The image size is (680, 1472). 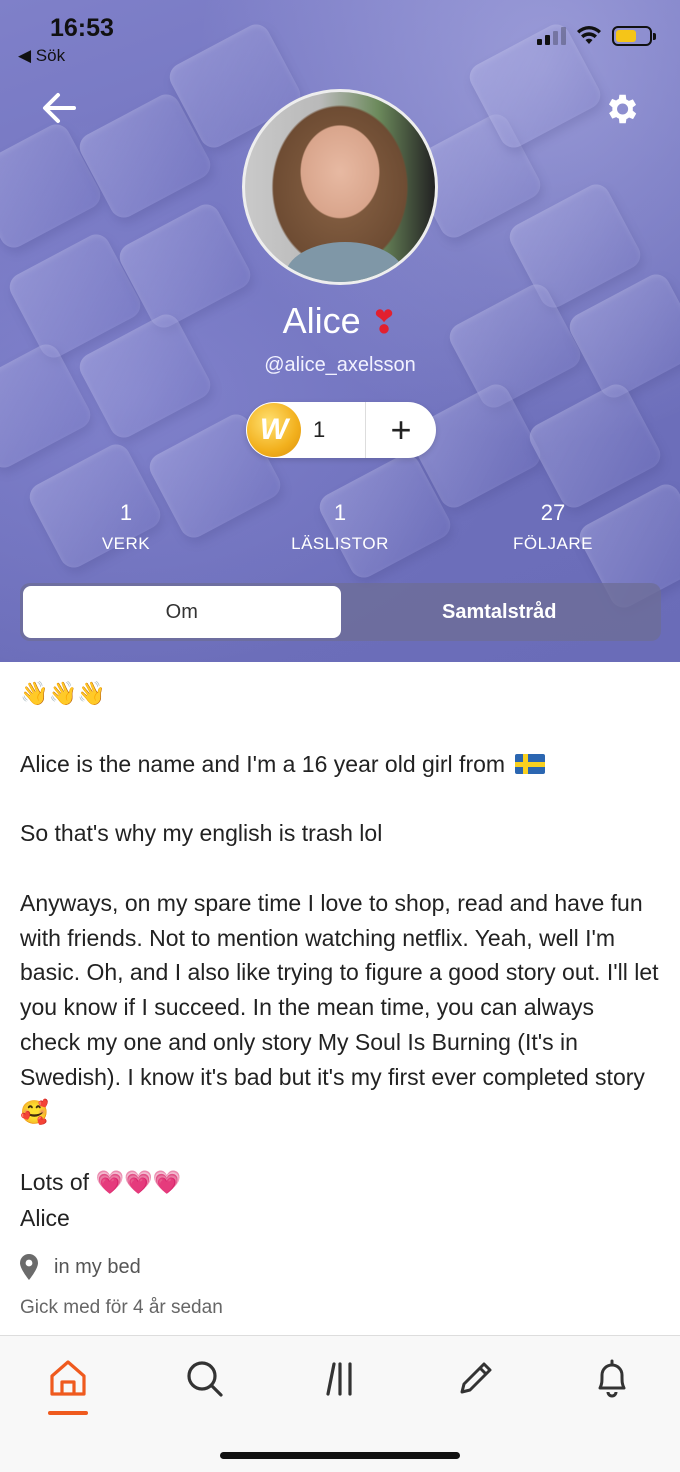 I want to click on joined-date: Gick med för 4 år sedan, so click(x=121, y=1307).